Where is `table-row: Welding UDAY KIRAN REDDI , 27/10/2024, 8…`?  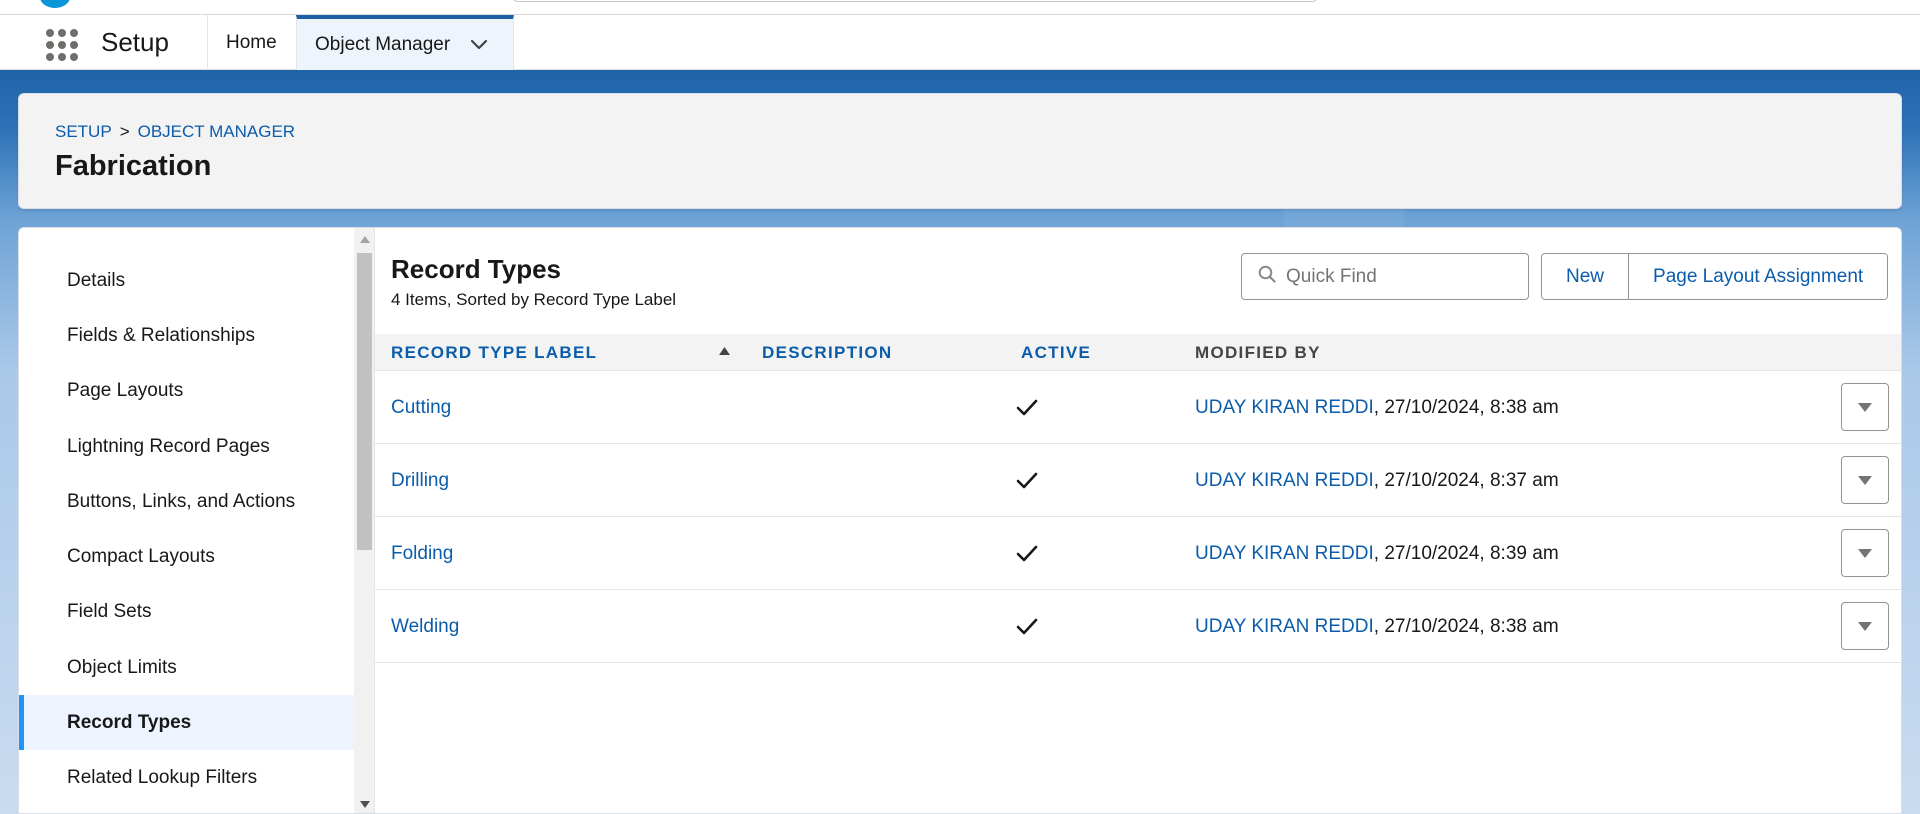 table-row: Welding UDAY KIRAN REDDI , 27/10/2024, 8… is located at coordinates (1138, 626).